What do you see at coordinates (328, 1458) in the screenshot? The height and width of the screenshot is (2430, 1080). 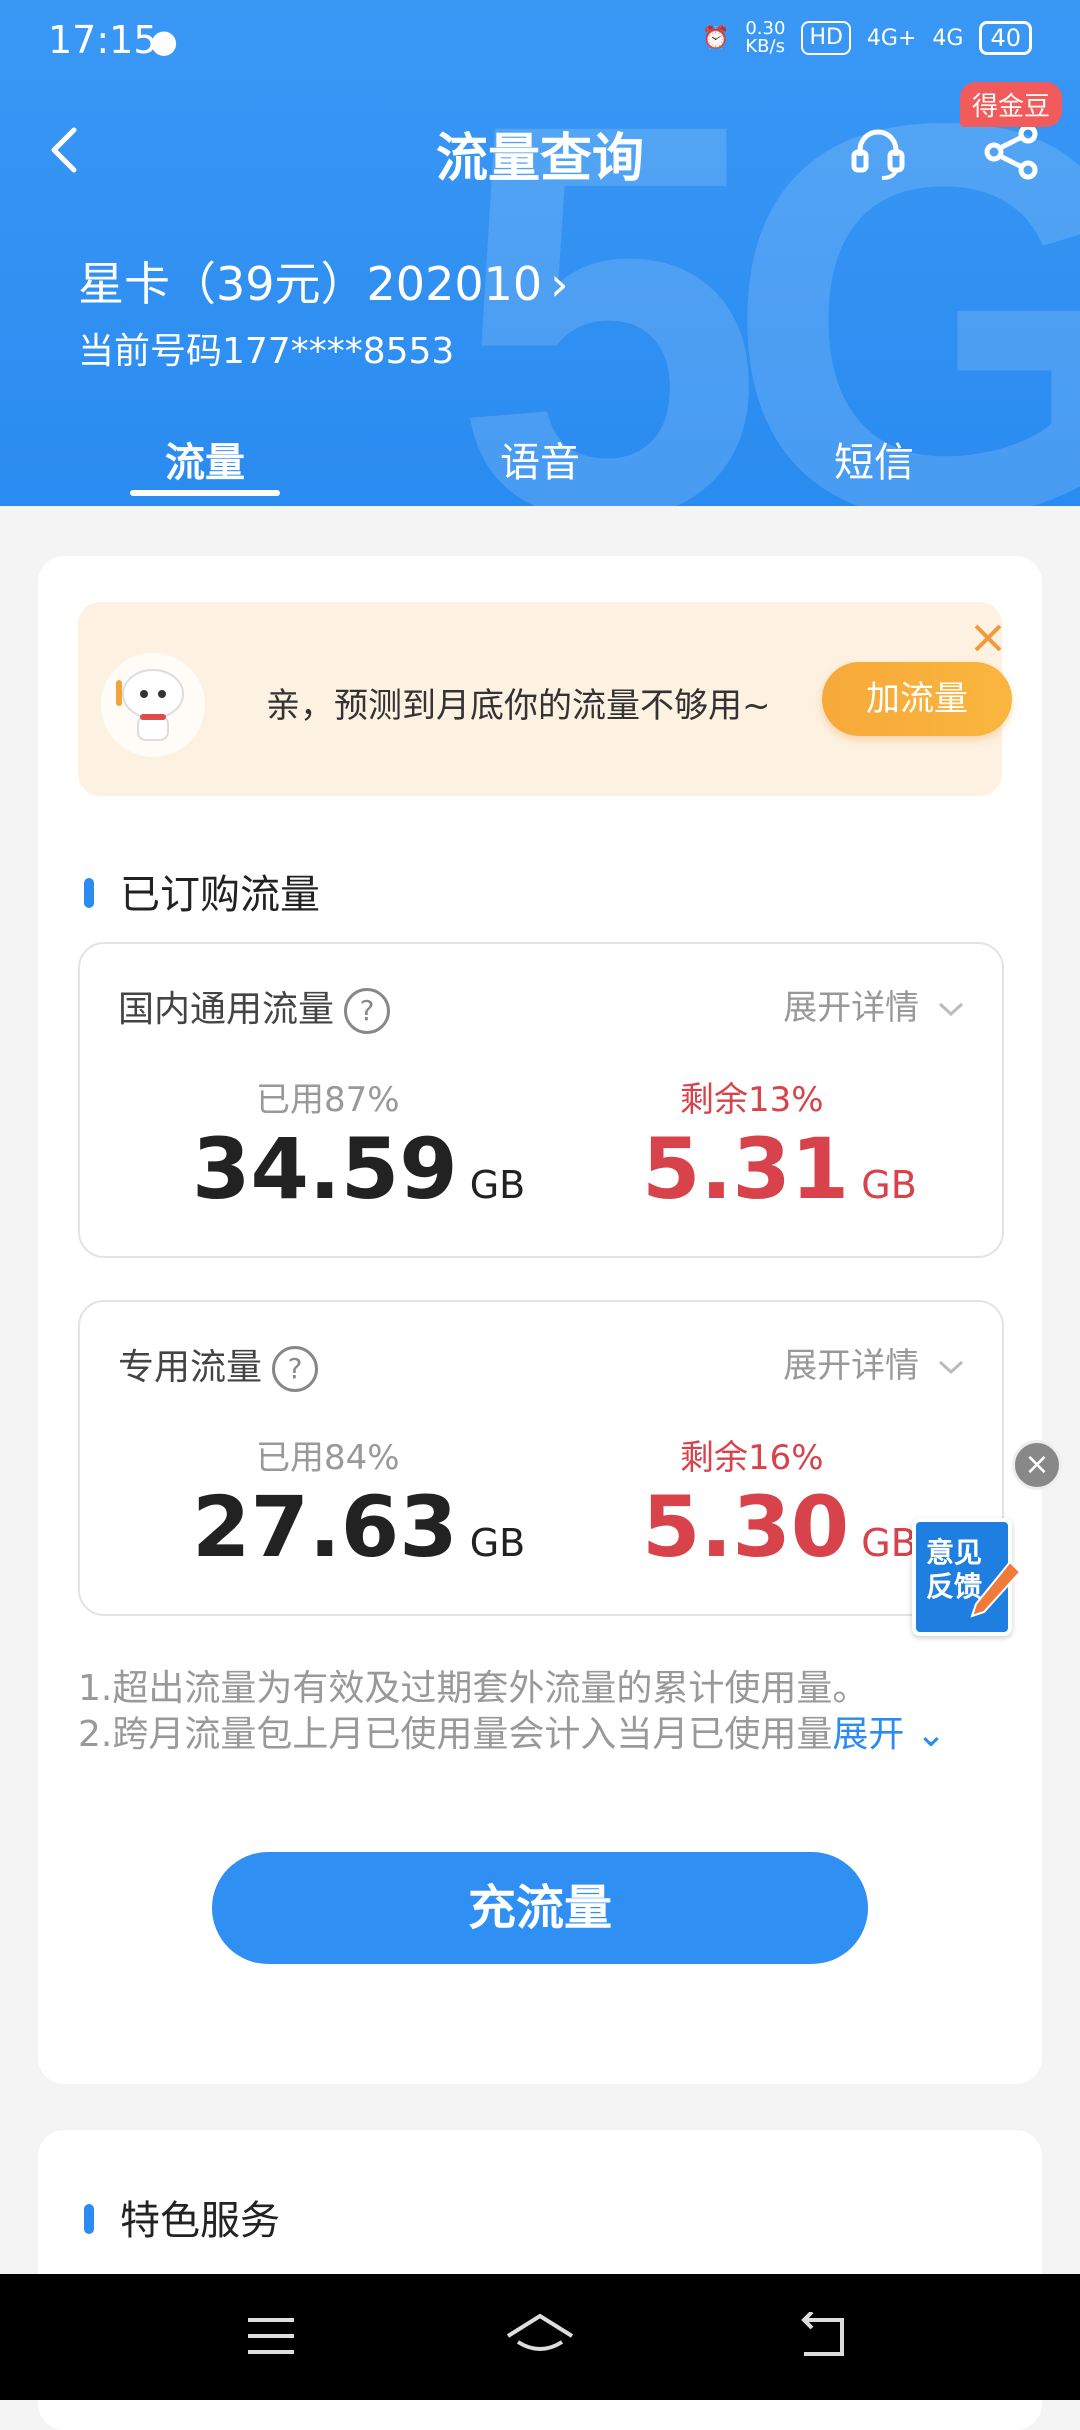 I see `used-percent: 已用84%` at bounding box center [328, 1458].